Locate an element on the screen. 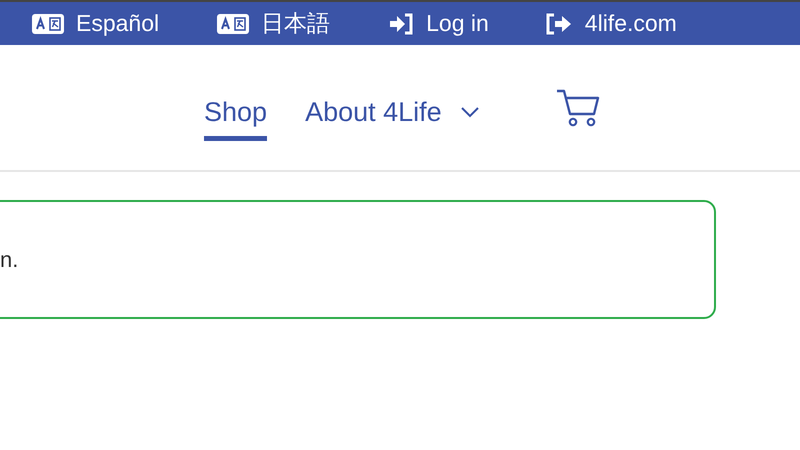 This screenshot has width=800, height=450. alert-text: n. is located at coordinates (9, 260).